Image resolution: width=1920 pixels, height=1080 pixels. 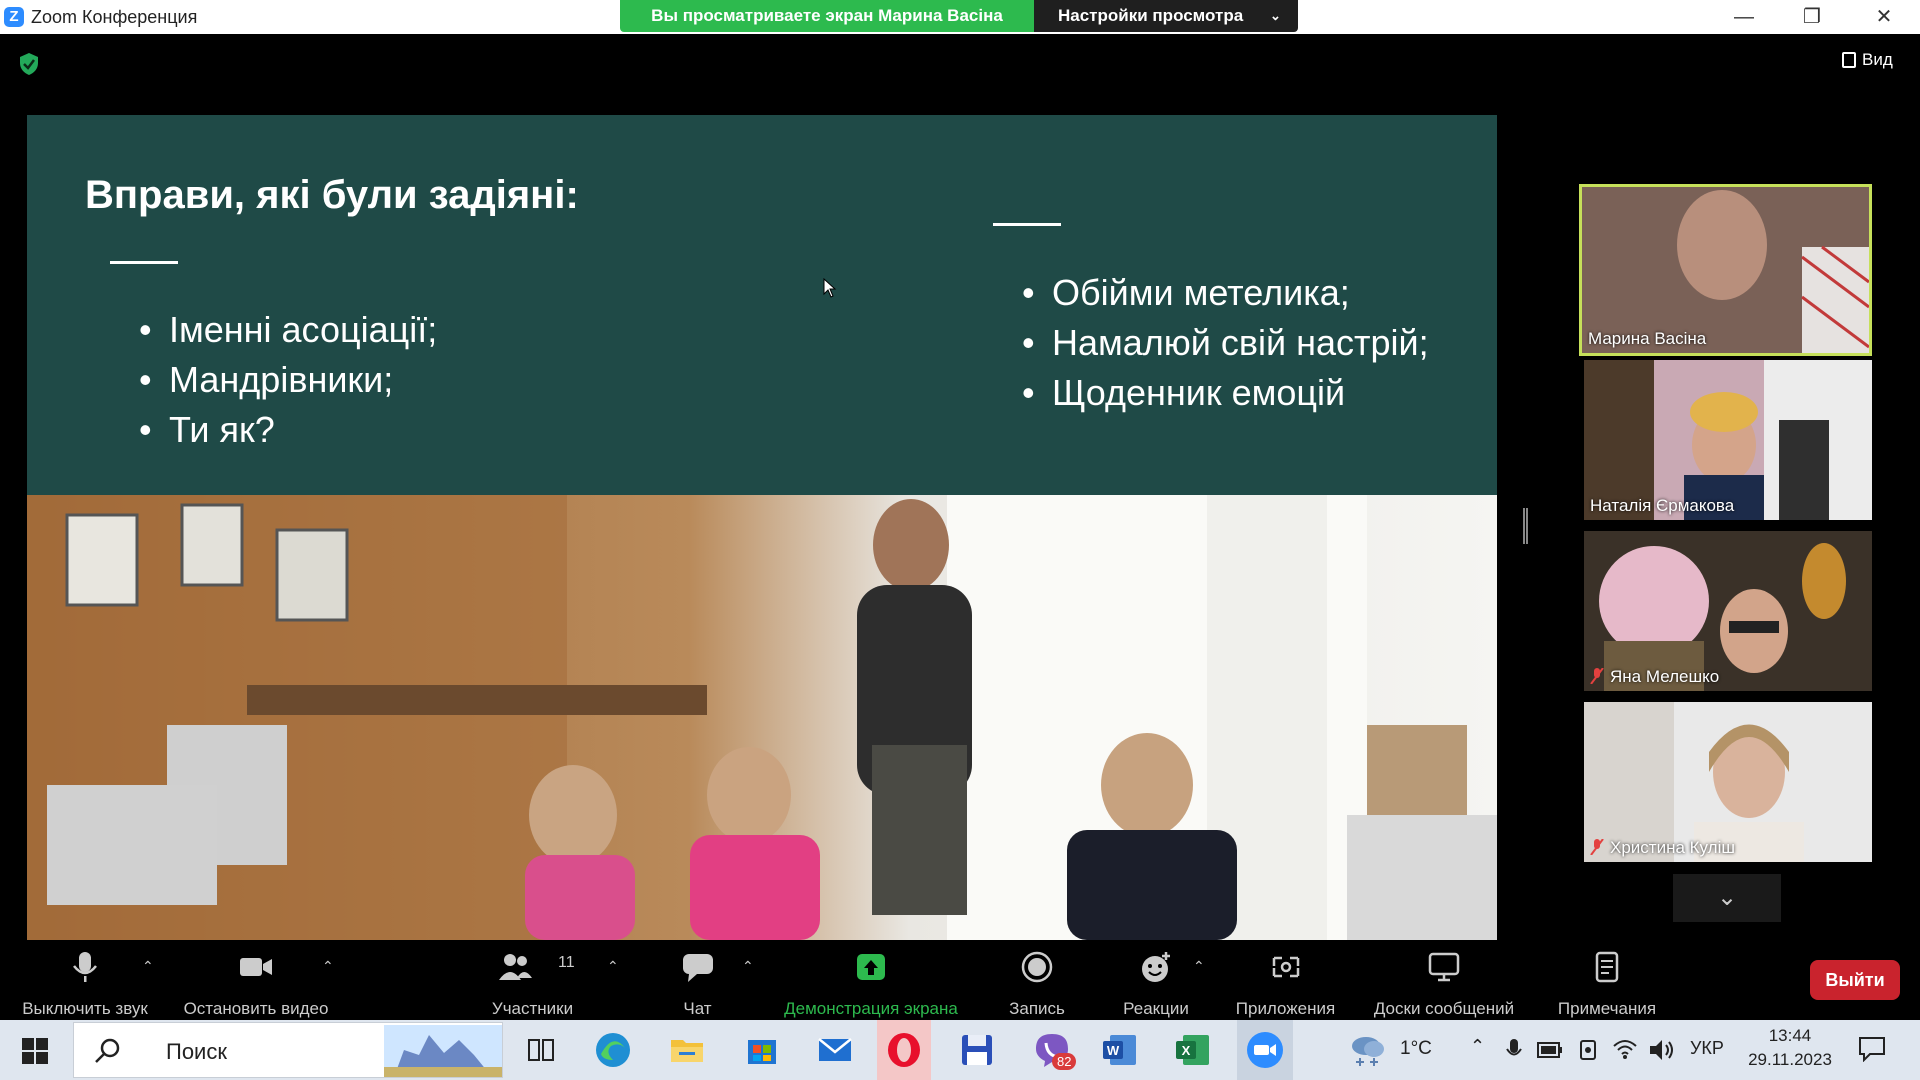 What do you see at coordinates (256, 1008) in the screenshot?
I see `stop-video-label: Остановить видео` at bounding box center [256, 1008].